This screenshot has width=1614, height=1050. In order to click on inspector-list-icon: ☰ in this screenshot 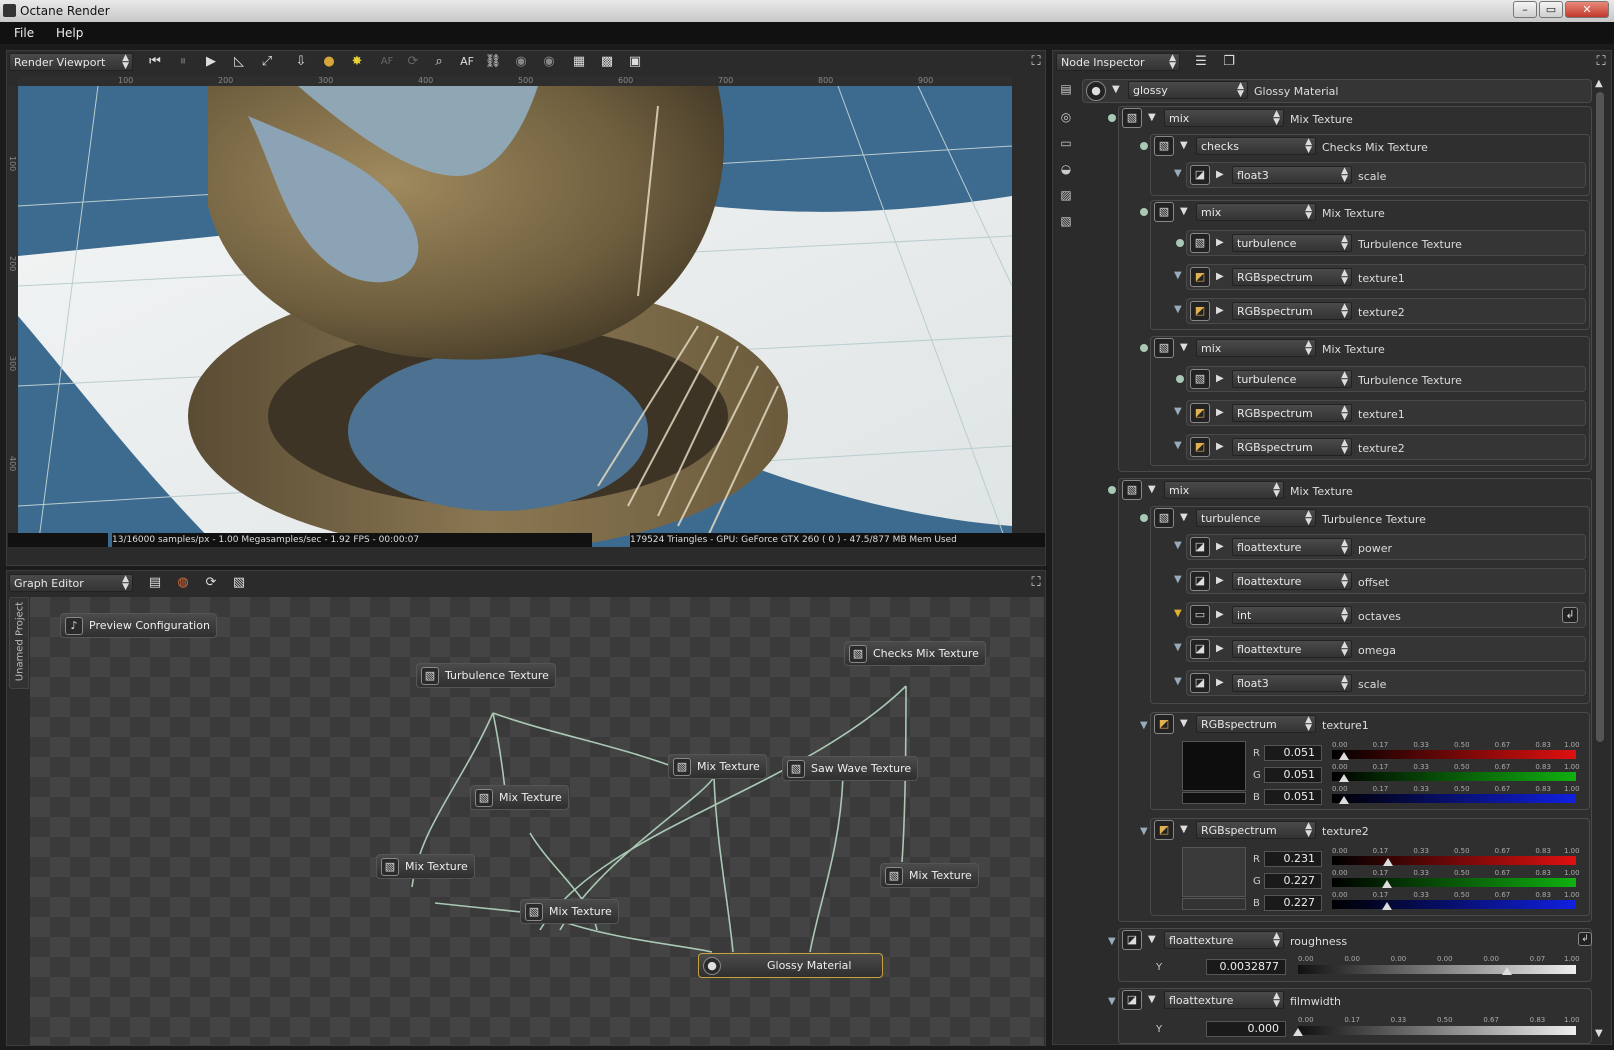, I will do `click(1201, 62)`.